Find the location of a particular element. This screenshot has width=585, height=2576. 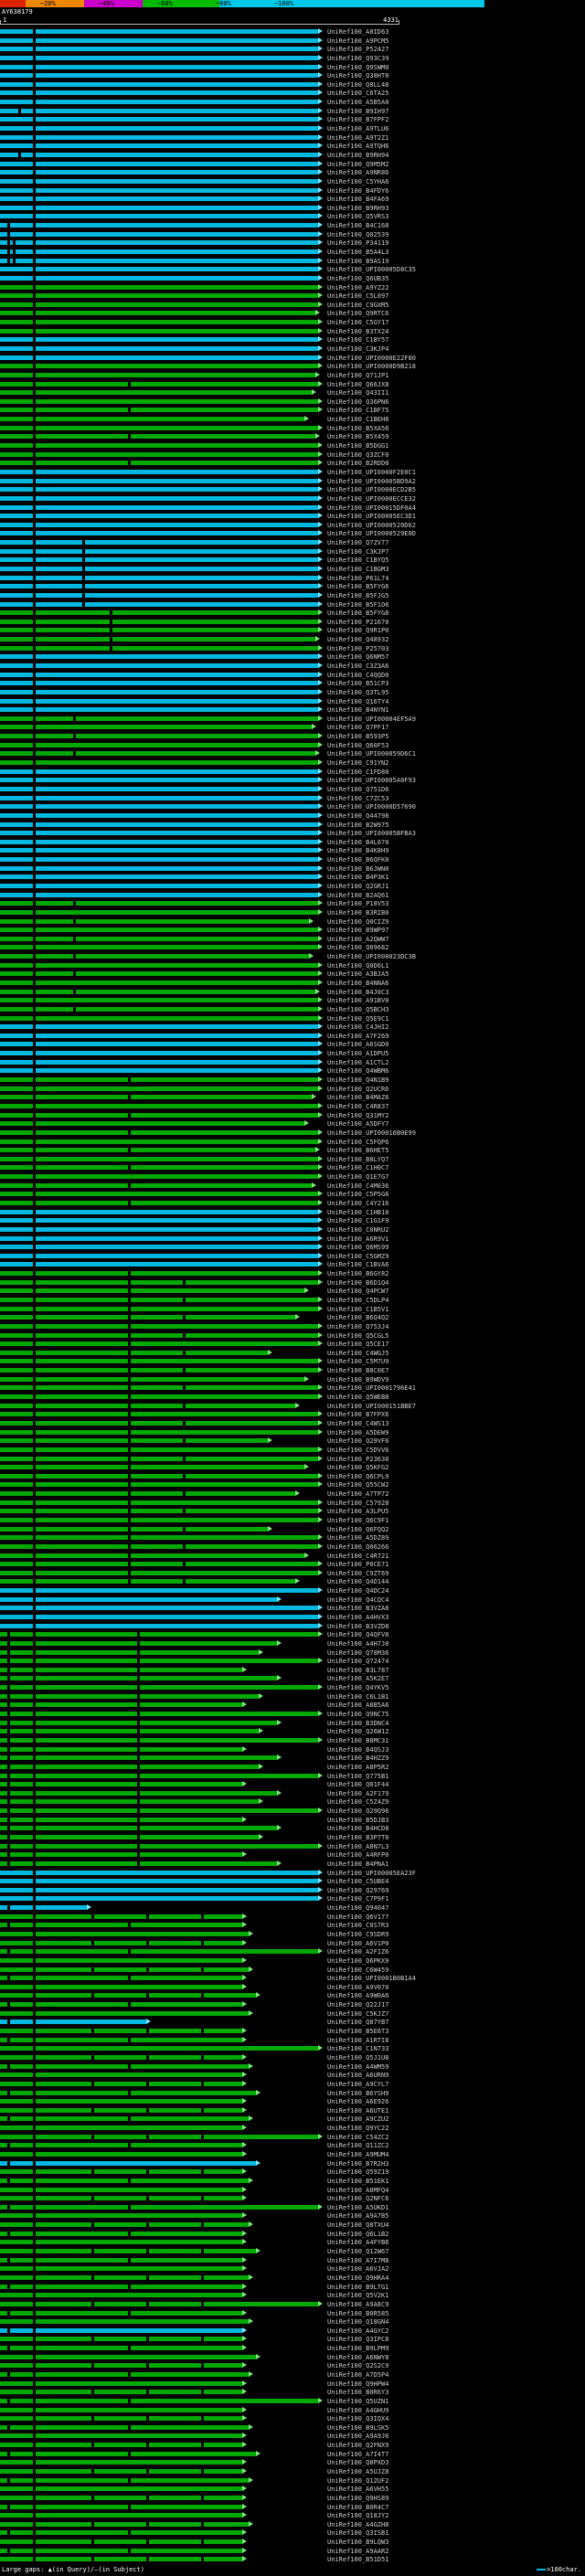

hit-label: UniRef100_C5P5G6 is located at coordinates (358, 1194).